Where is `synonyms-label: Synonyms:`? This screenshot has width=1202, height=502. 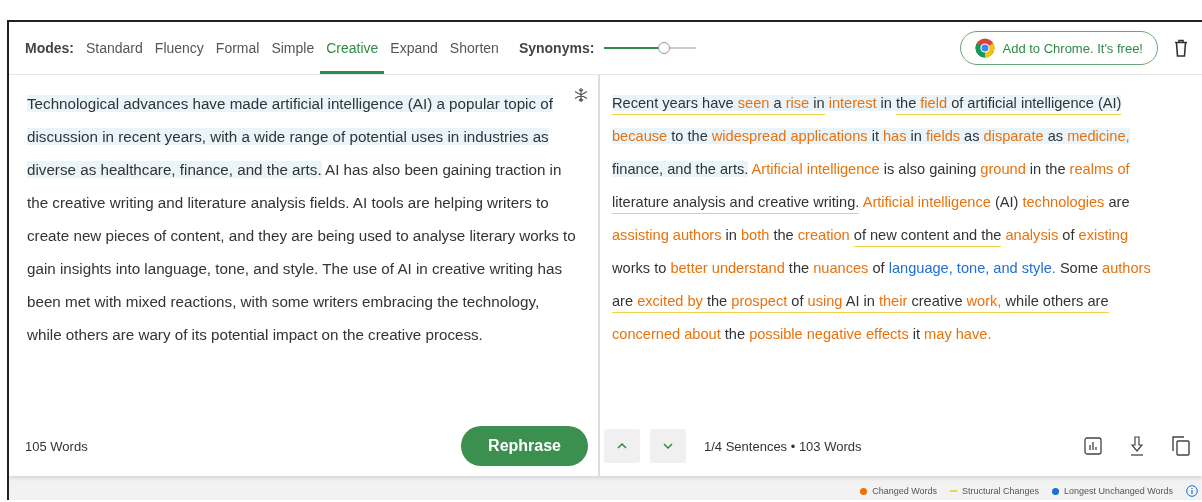
synonyms-label: Synonyms: is located at coordinates (556, 48).